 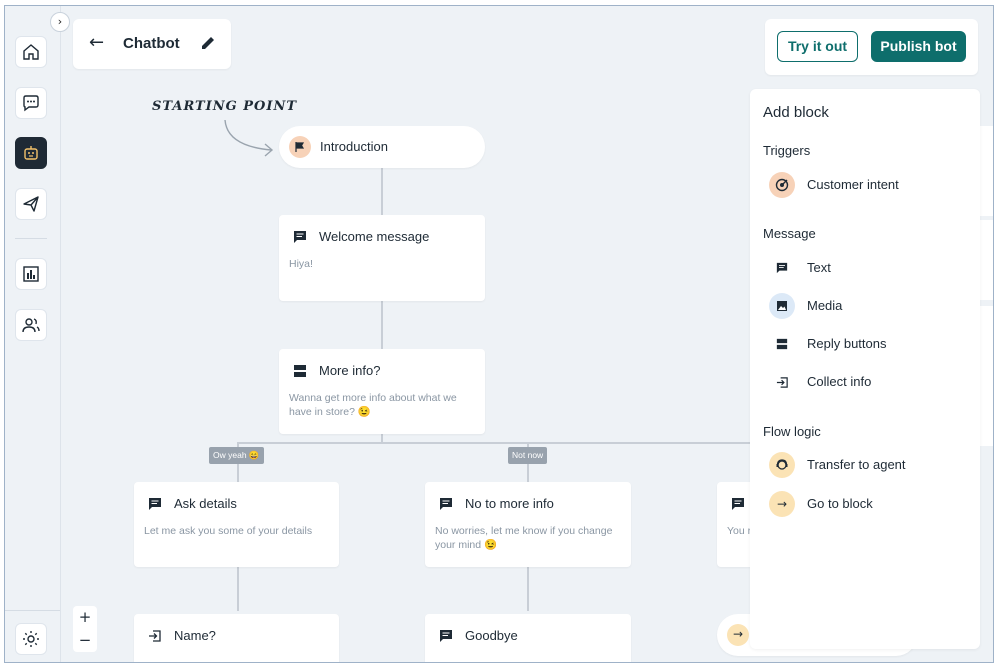 I want to click on agent-icon, so click(x=782, y=465).